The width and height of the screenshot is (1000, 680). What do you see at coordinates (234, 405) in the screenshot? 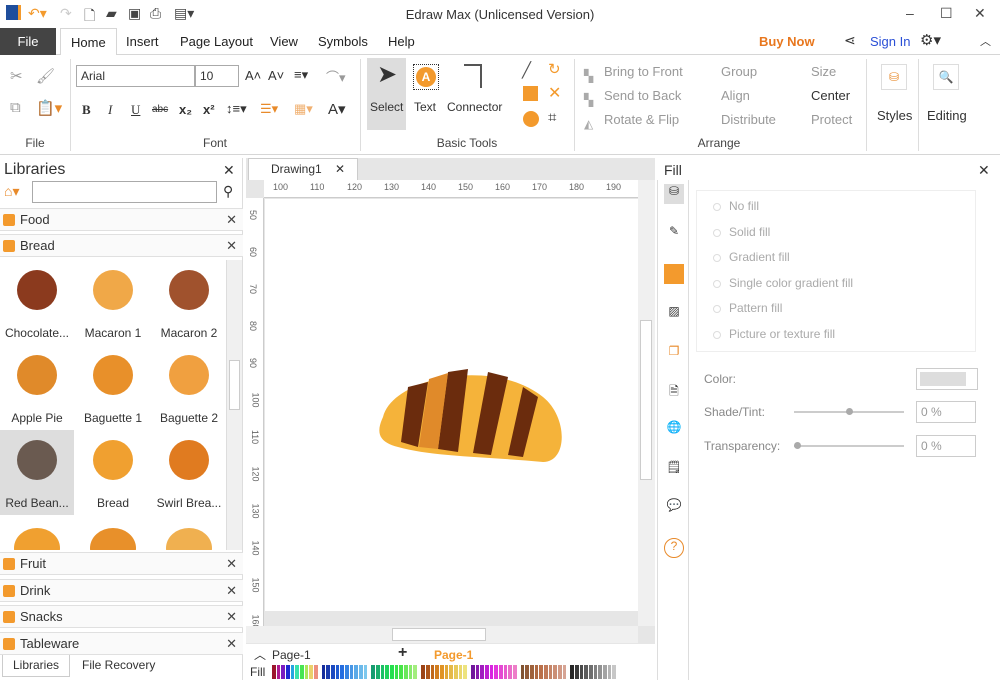
I see `library-scrollbar` at bounding box center [234, 405].